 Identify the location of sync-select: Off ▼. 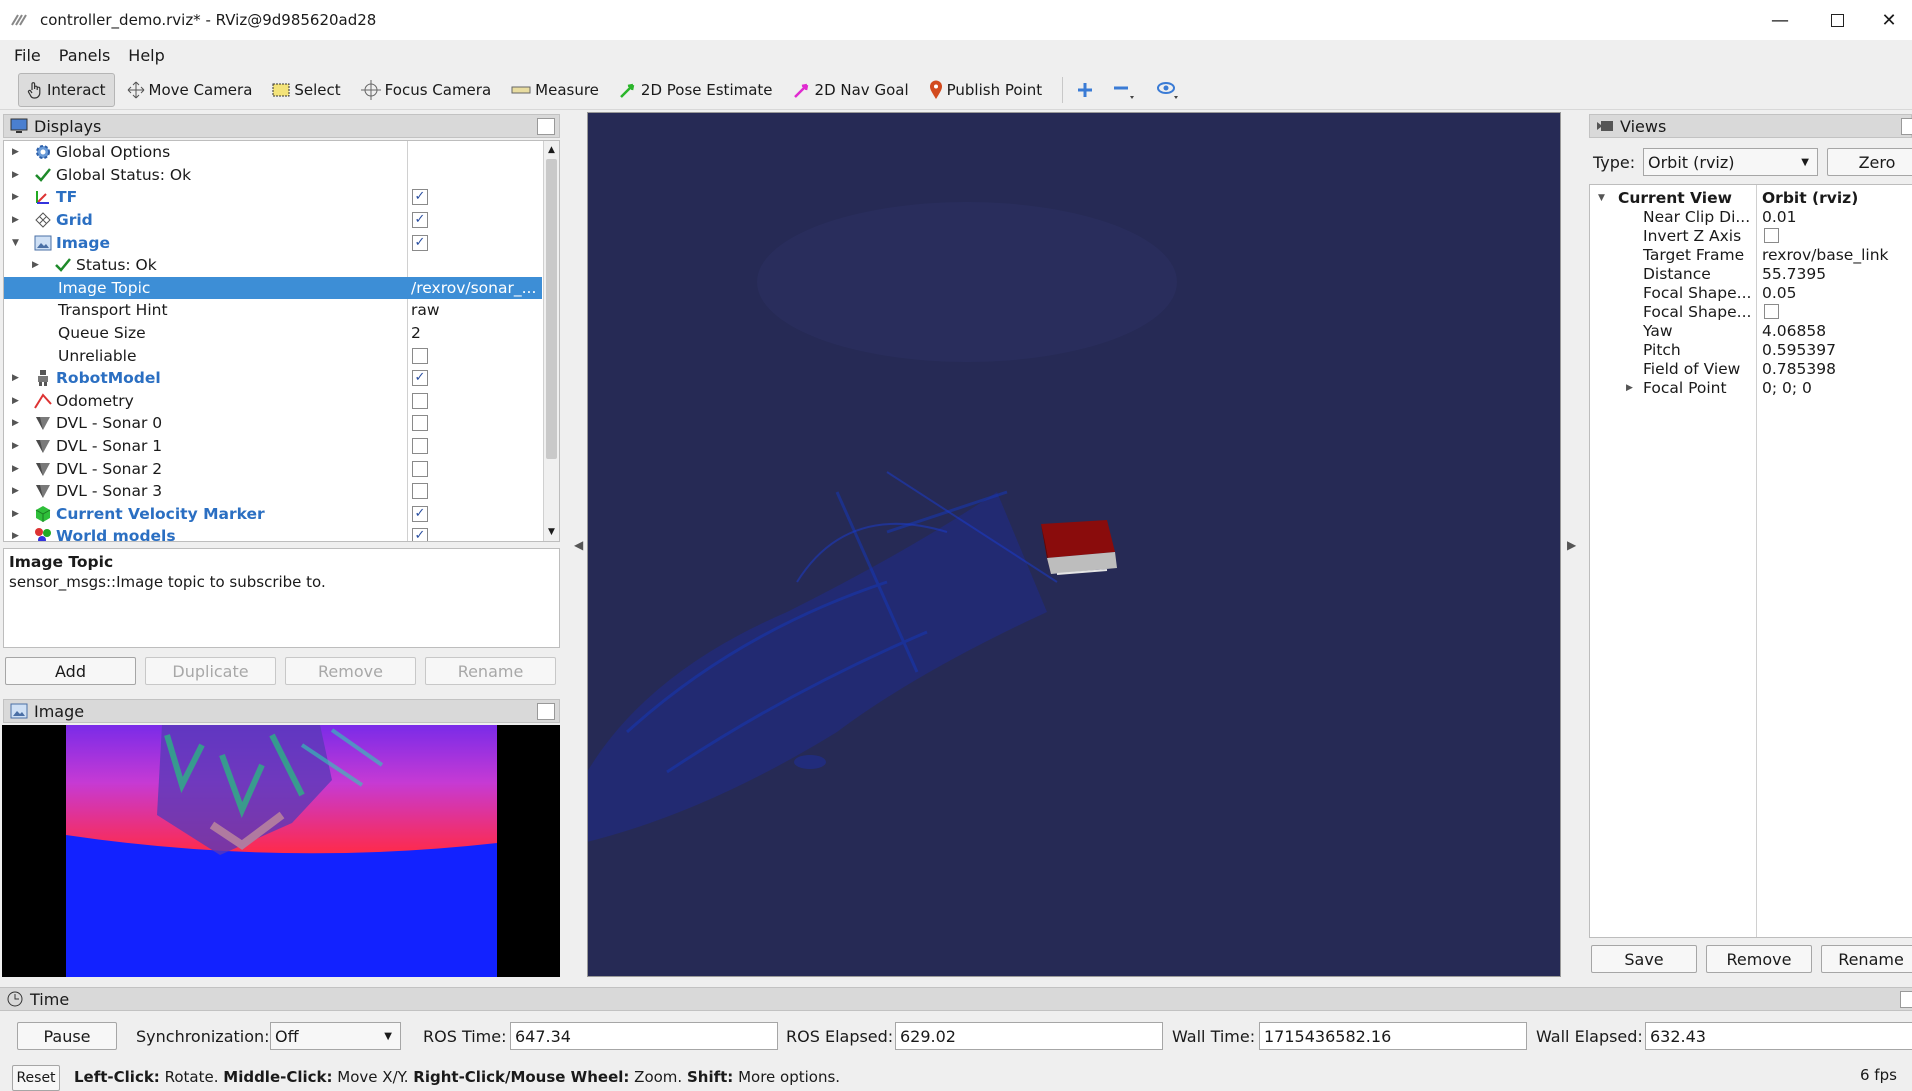
(335, 1036).